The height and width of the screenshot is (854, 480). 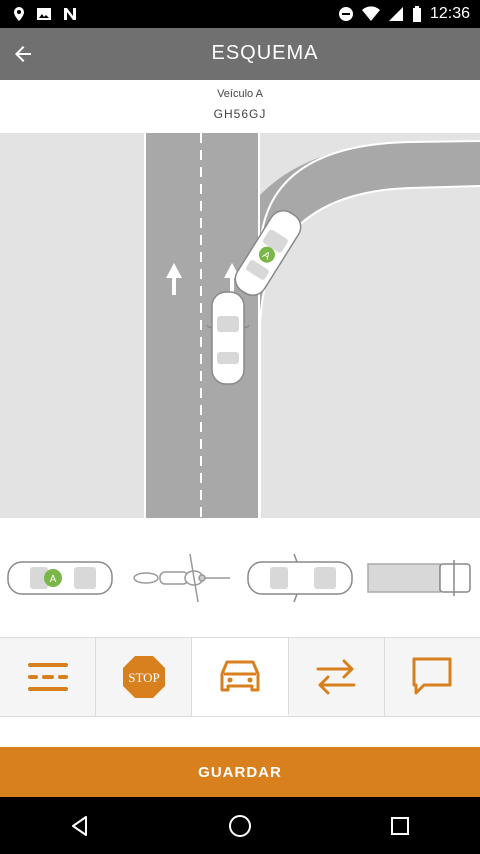 I want to click on vehicle-b, so click(x=228, y=338).